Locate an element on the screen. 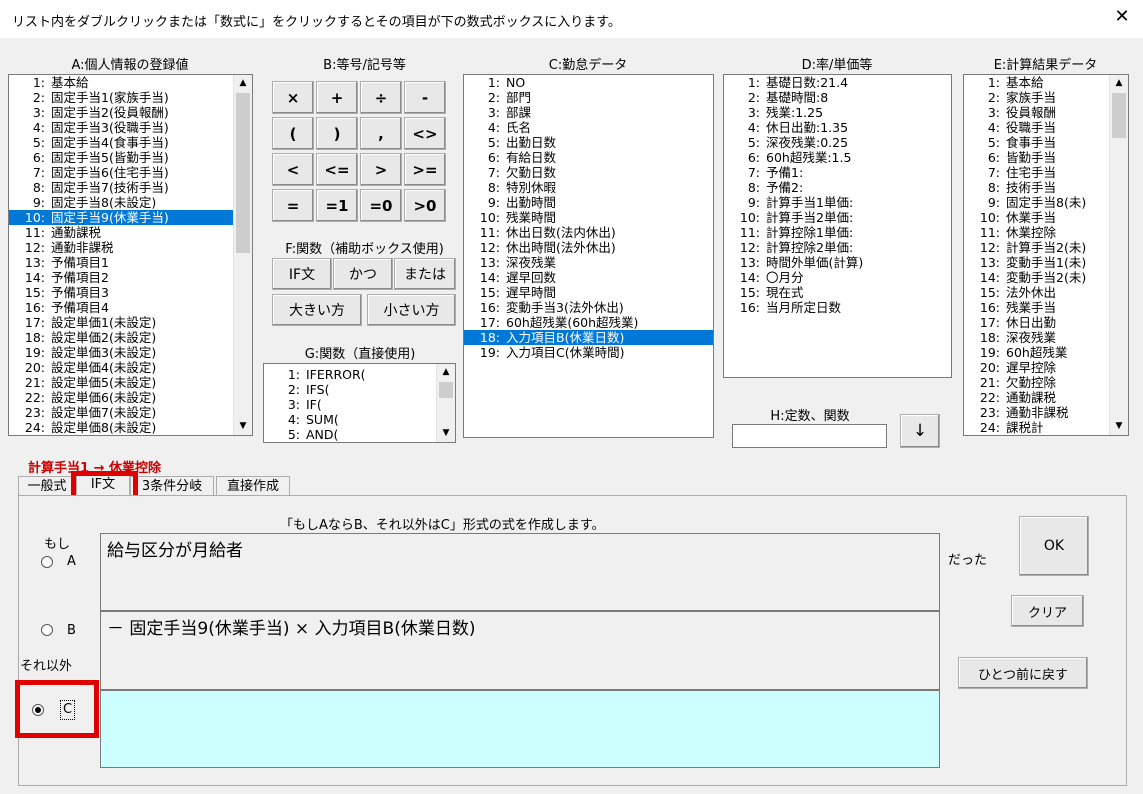 This screenshot has width=1143, height=794. list-item: 13: 時間外単価(計算) is located at coordinates (837, 262).